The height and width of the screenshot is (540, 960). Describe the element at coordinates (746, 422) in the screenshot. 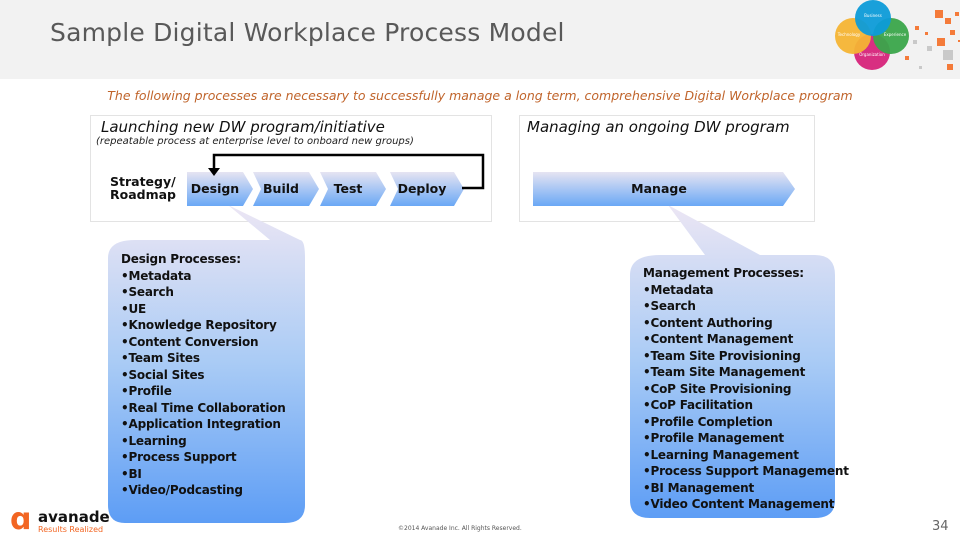

I see `list-item: Profile Completion` at that location.